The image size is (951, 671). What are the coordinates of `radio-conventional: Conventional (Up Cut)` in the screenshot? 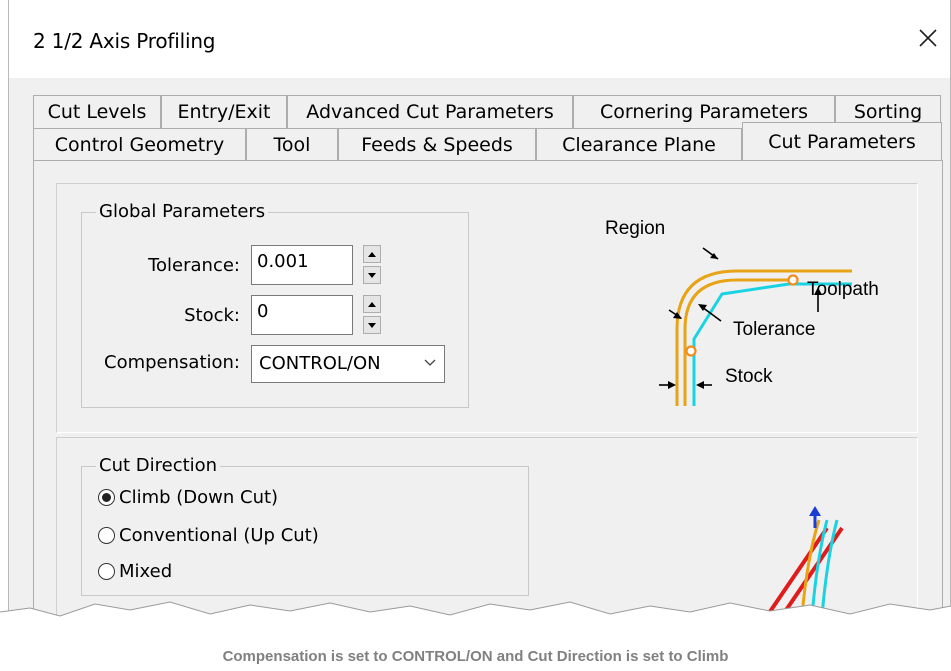 It's located at (208, 535).